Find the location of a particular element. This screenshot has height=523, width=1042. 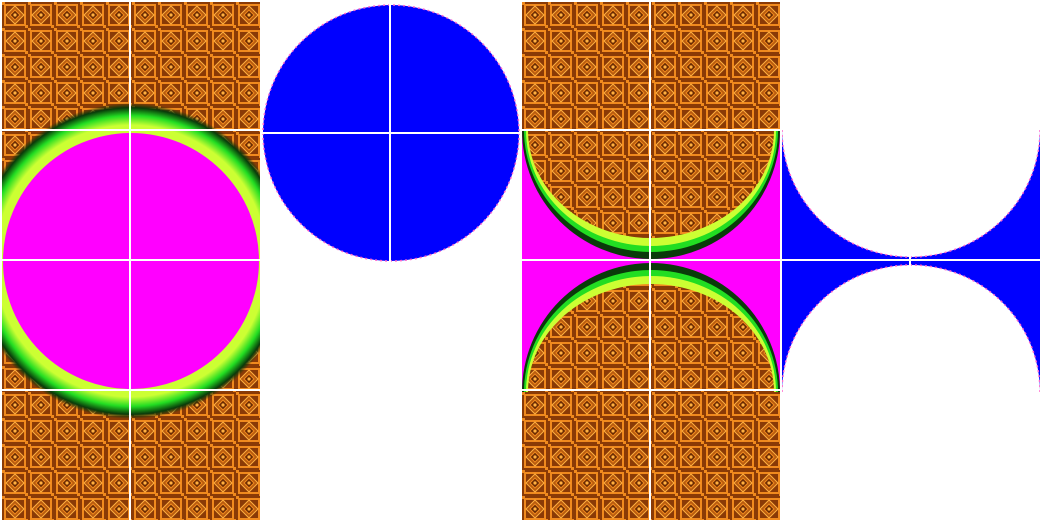

panel-blue-circle is located at coordinates (391, 134).